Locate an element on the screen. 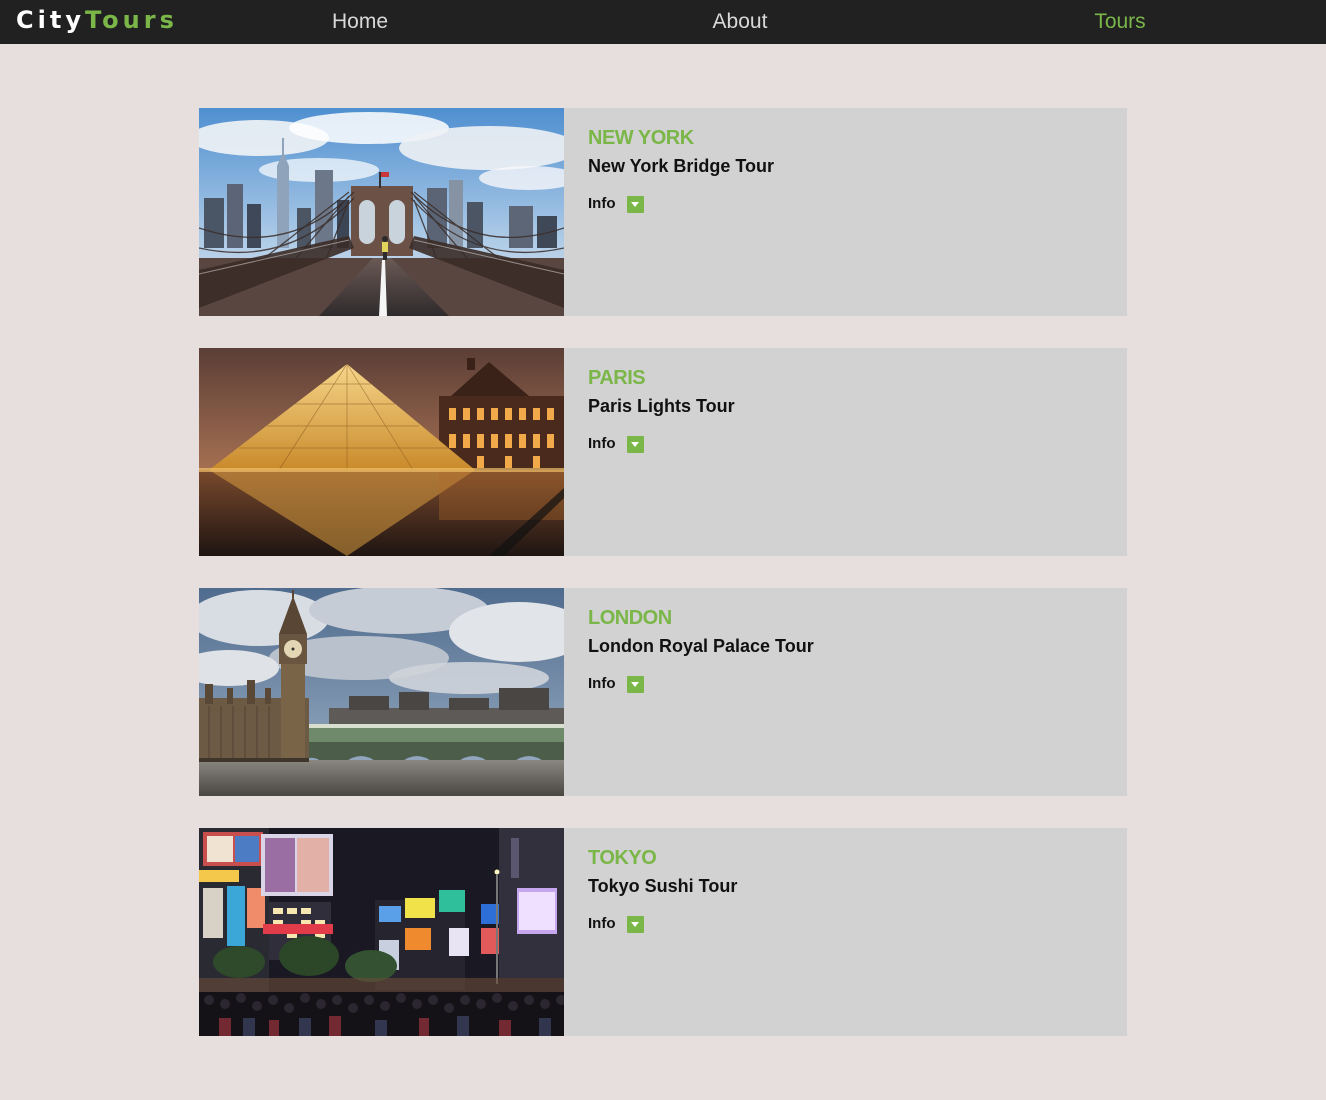 This screenshot has height=1100, width=1326. tour-city-heading: NEW YORK is located at coordinates (641, 138).